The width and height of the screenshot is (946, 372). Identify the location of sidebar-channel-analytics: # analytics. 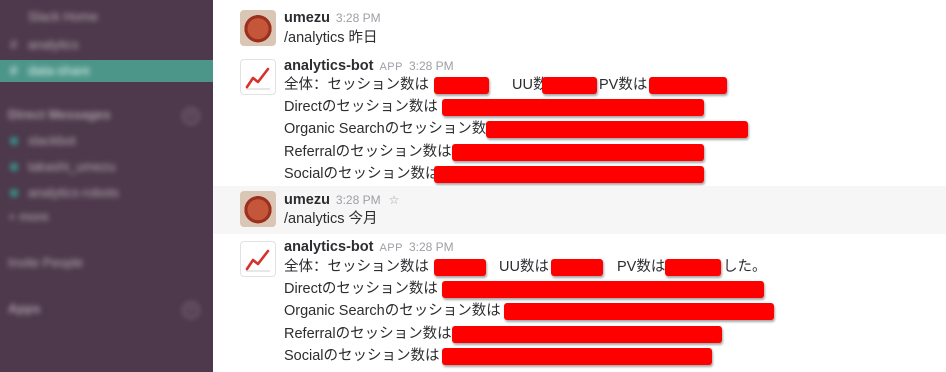
(106, 45).